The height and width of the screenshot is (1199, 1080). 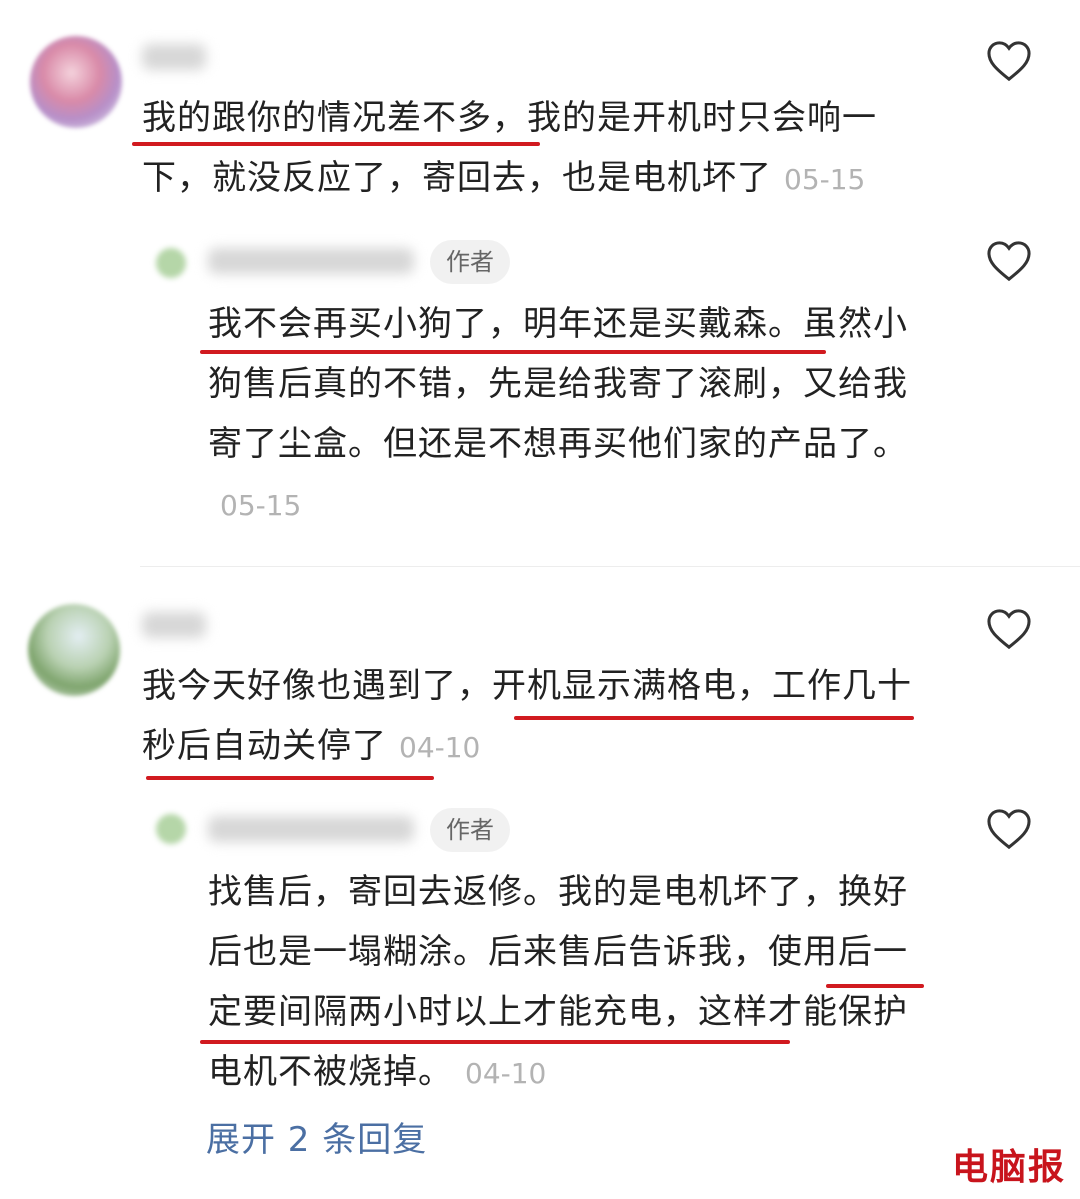 I want to click on reply-date: 05-15, so click(x=261, y=505).